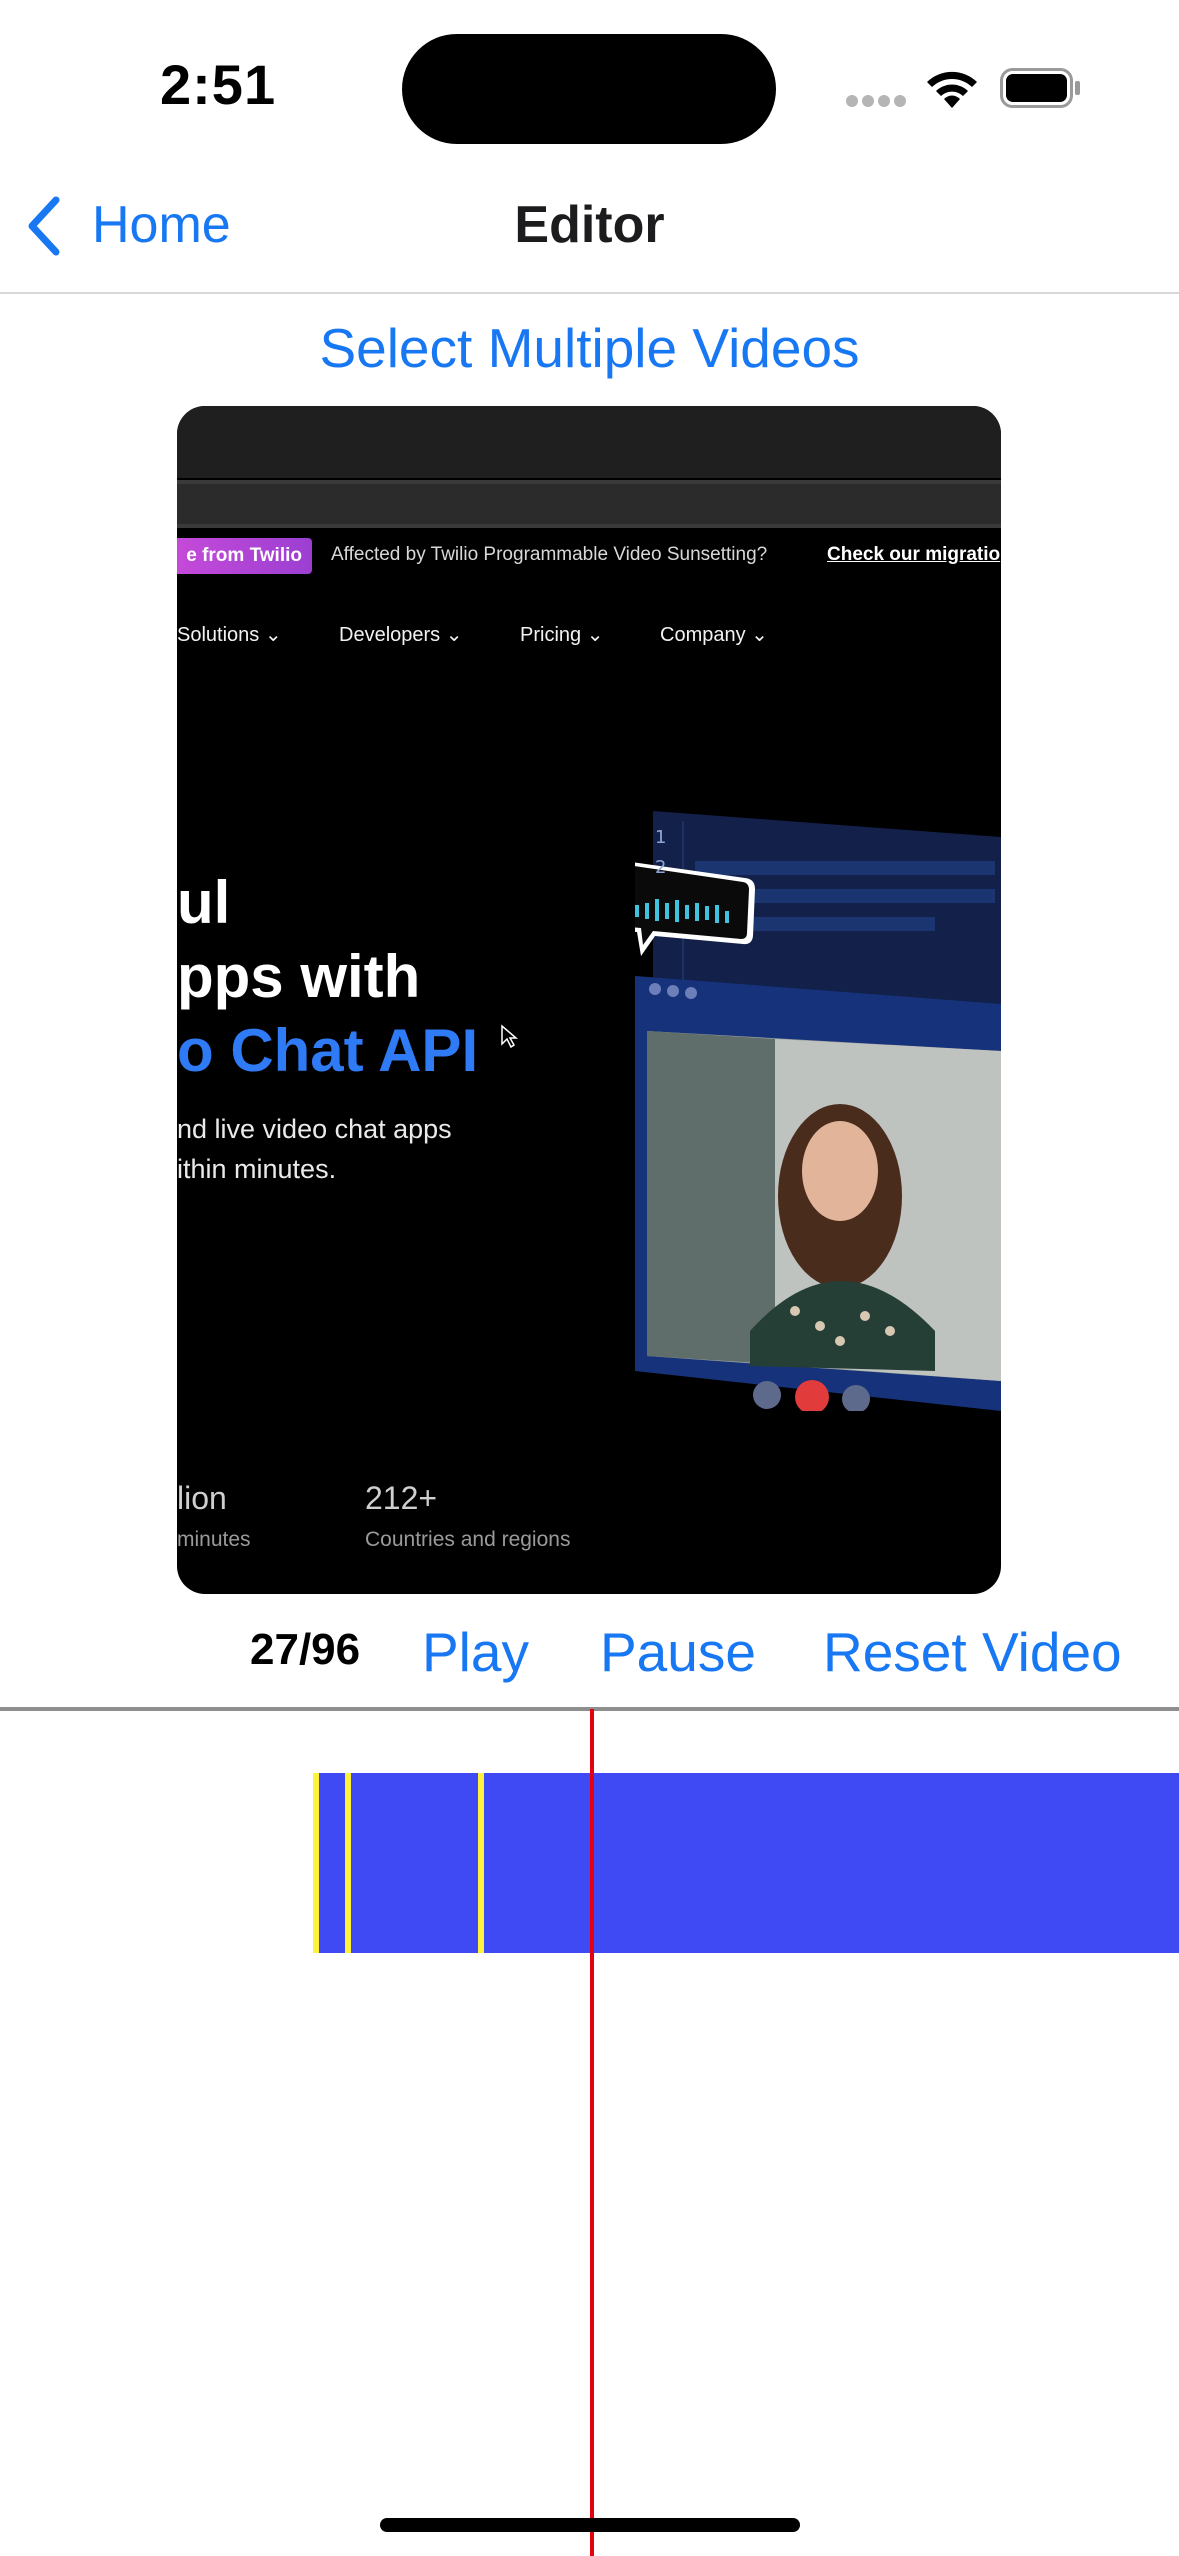  What do you see at coordinates (244, 556) in the screenshot?
I see `promo-tag: e from Twilio` at bounding box center [244, 556].